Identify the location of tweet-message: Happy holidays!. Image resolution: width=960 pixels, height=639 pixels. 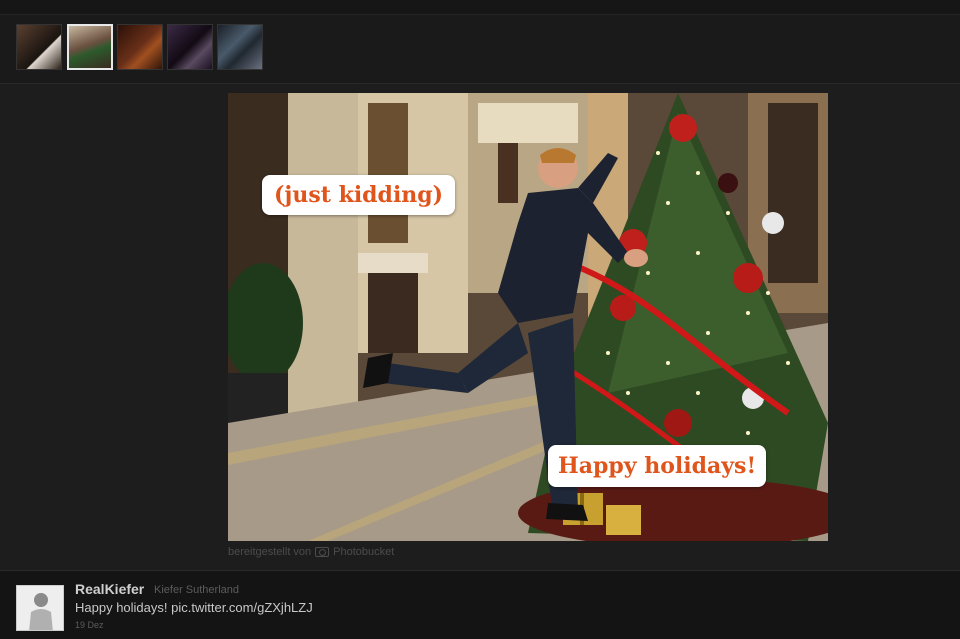
(121, 607).